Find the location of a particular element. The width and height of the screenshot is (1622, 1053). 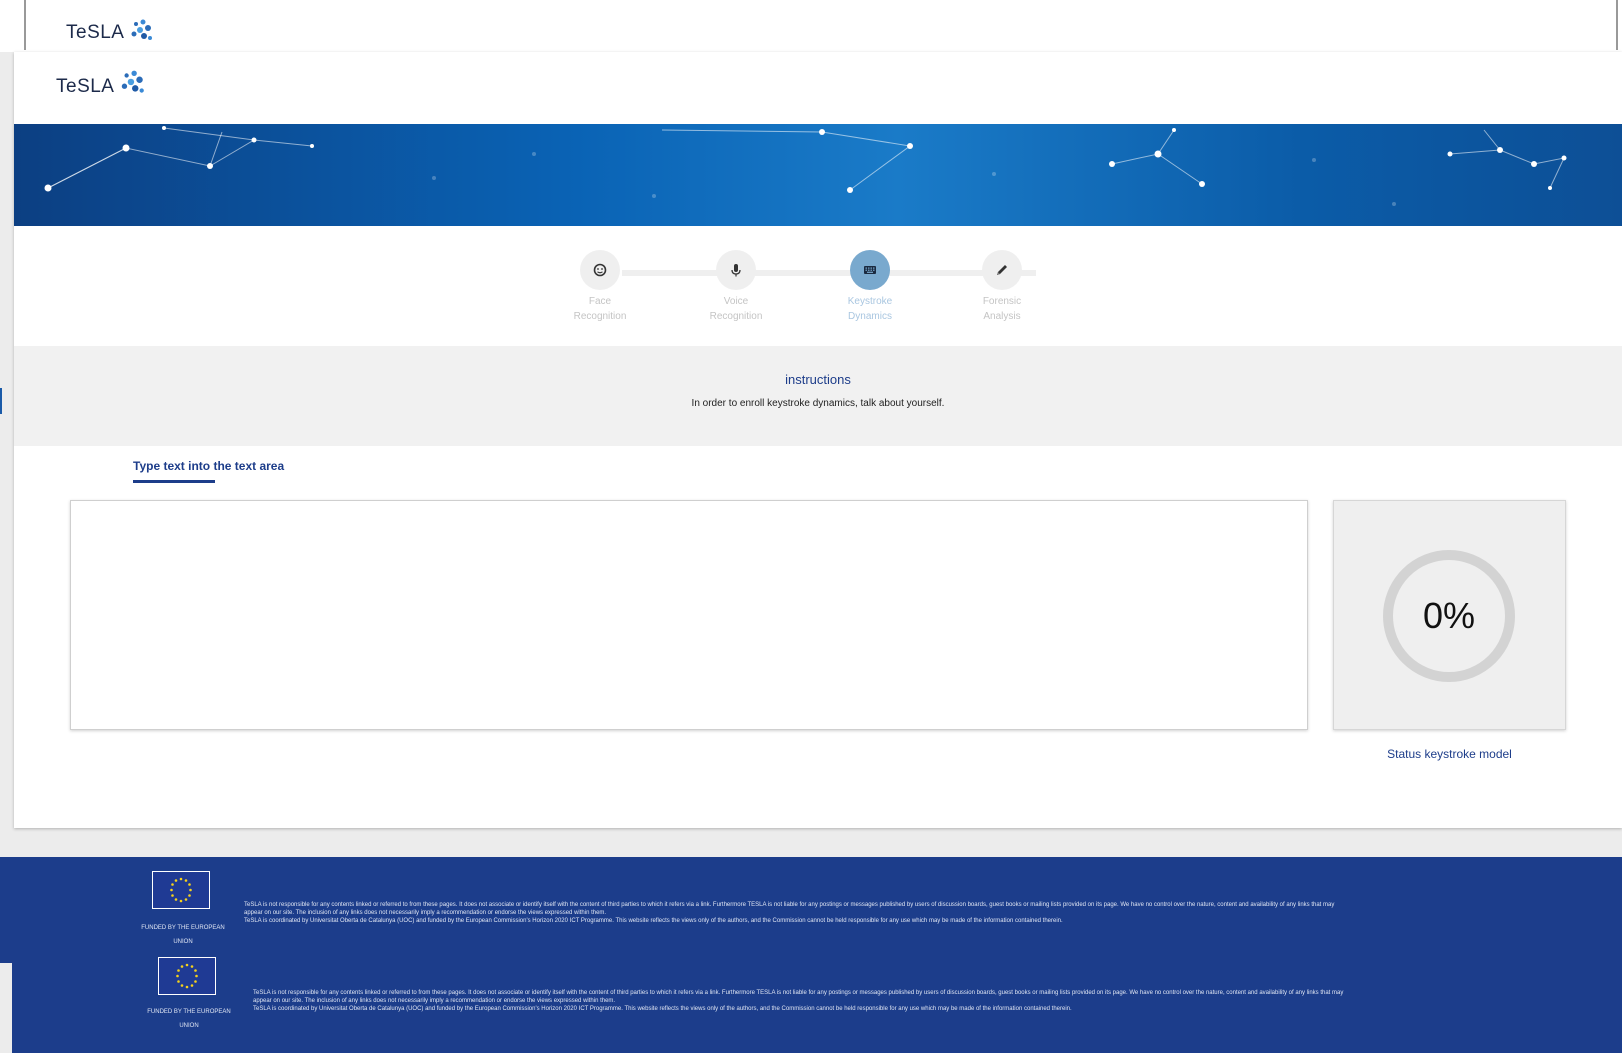

step-label-line: Forensic is located at coordinates (1002, 301).